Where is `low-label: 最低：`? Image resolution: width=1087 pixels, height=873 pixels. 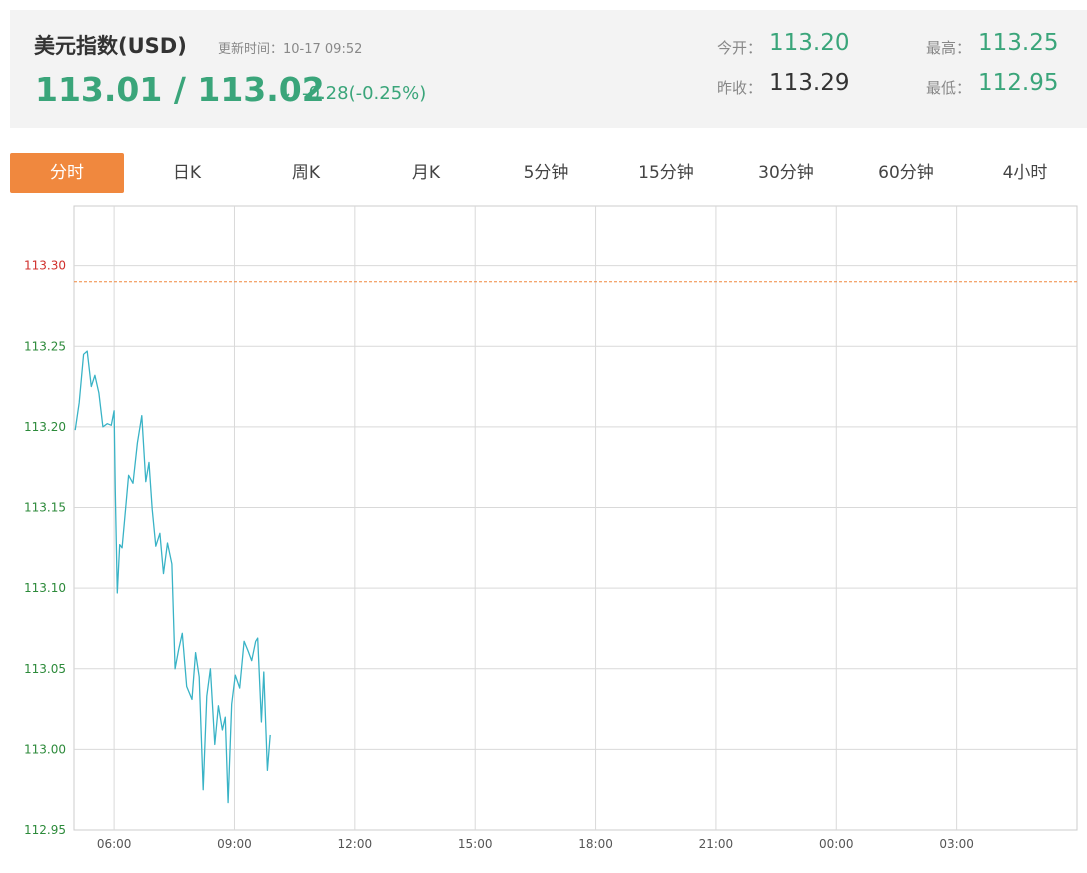 low-label: 最低： is located at coordinates (949, 88).